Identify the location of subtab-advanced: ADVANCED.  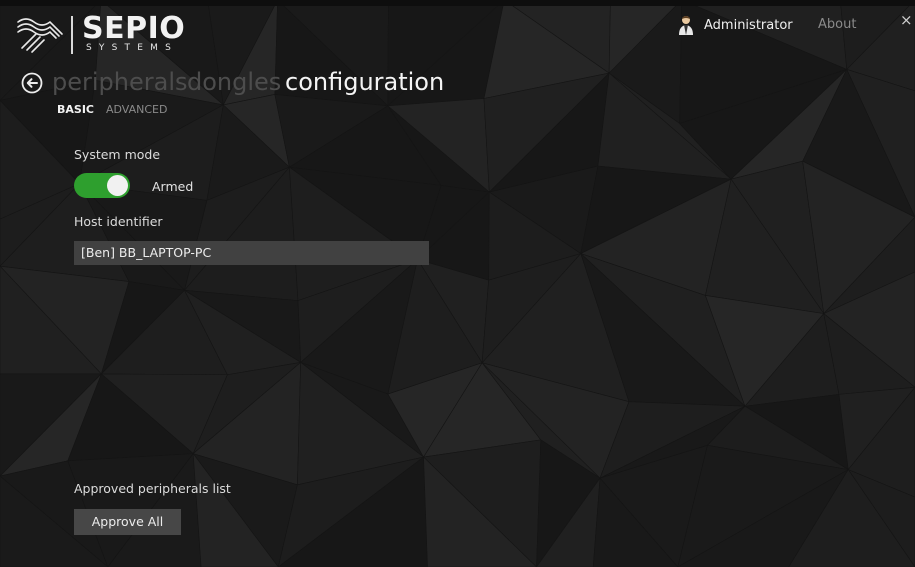
(136, 110).